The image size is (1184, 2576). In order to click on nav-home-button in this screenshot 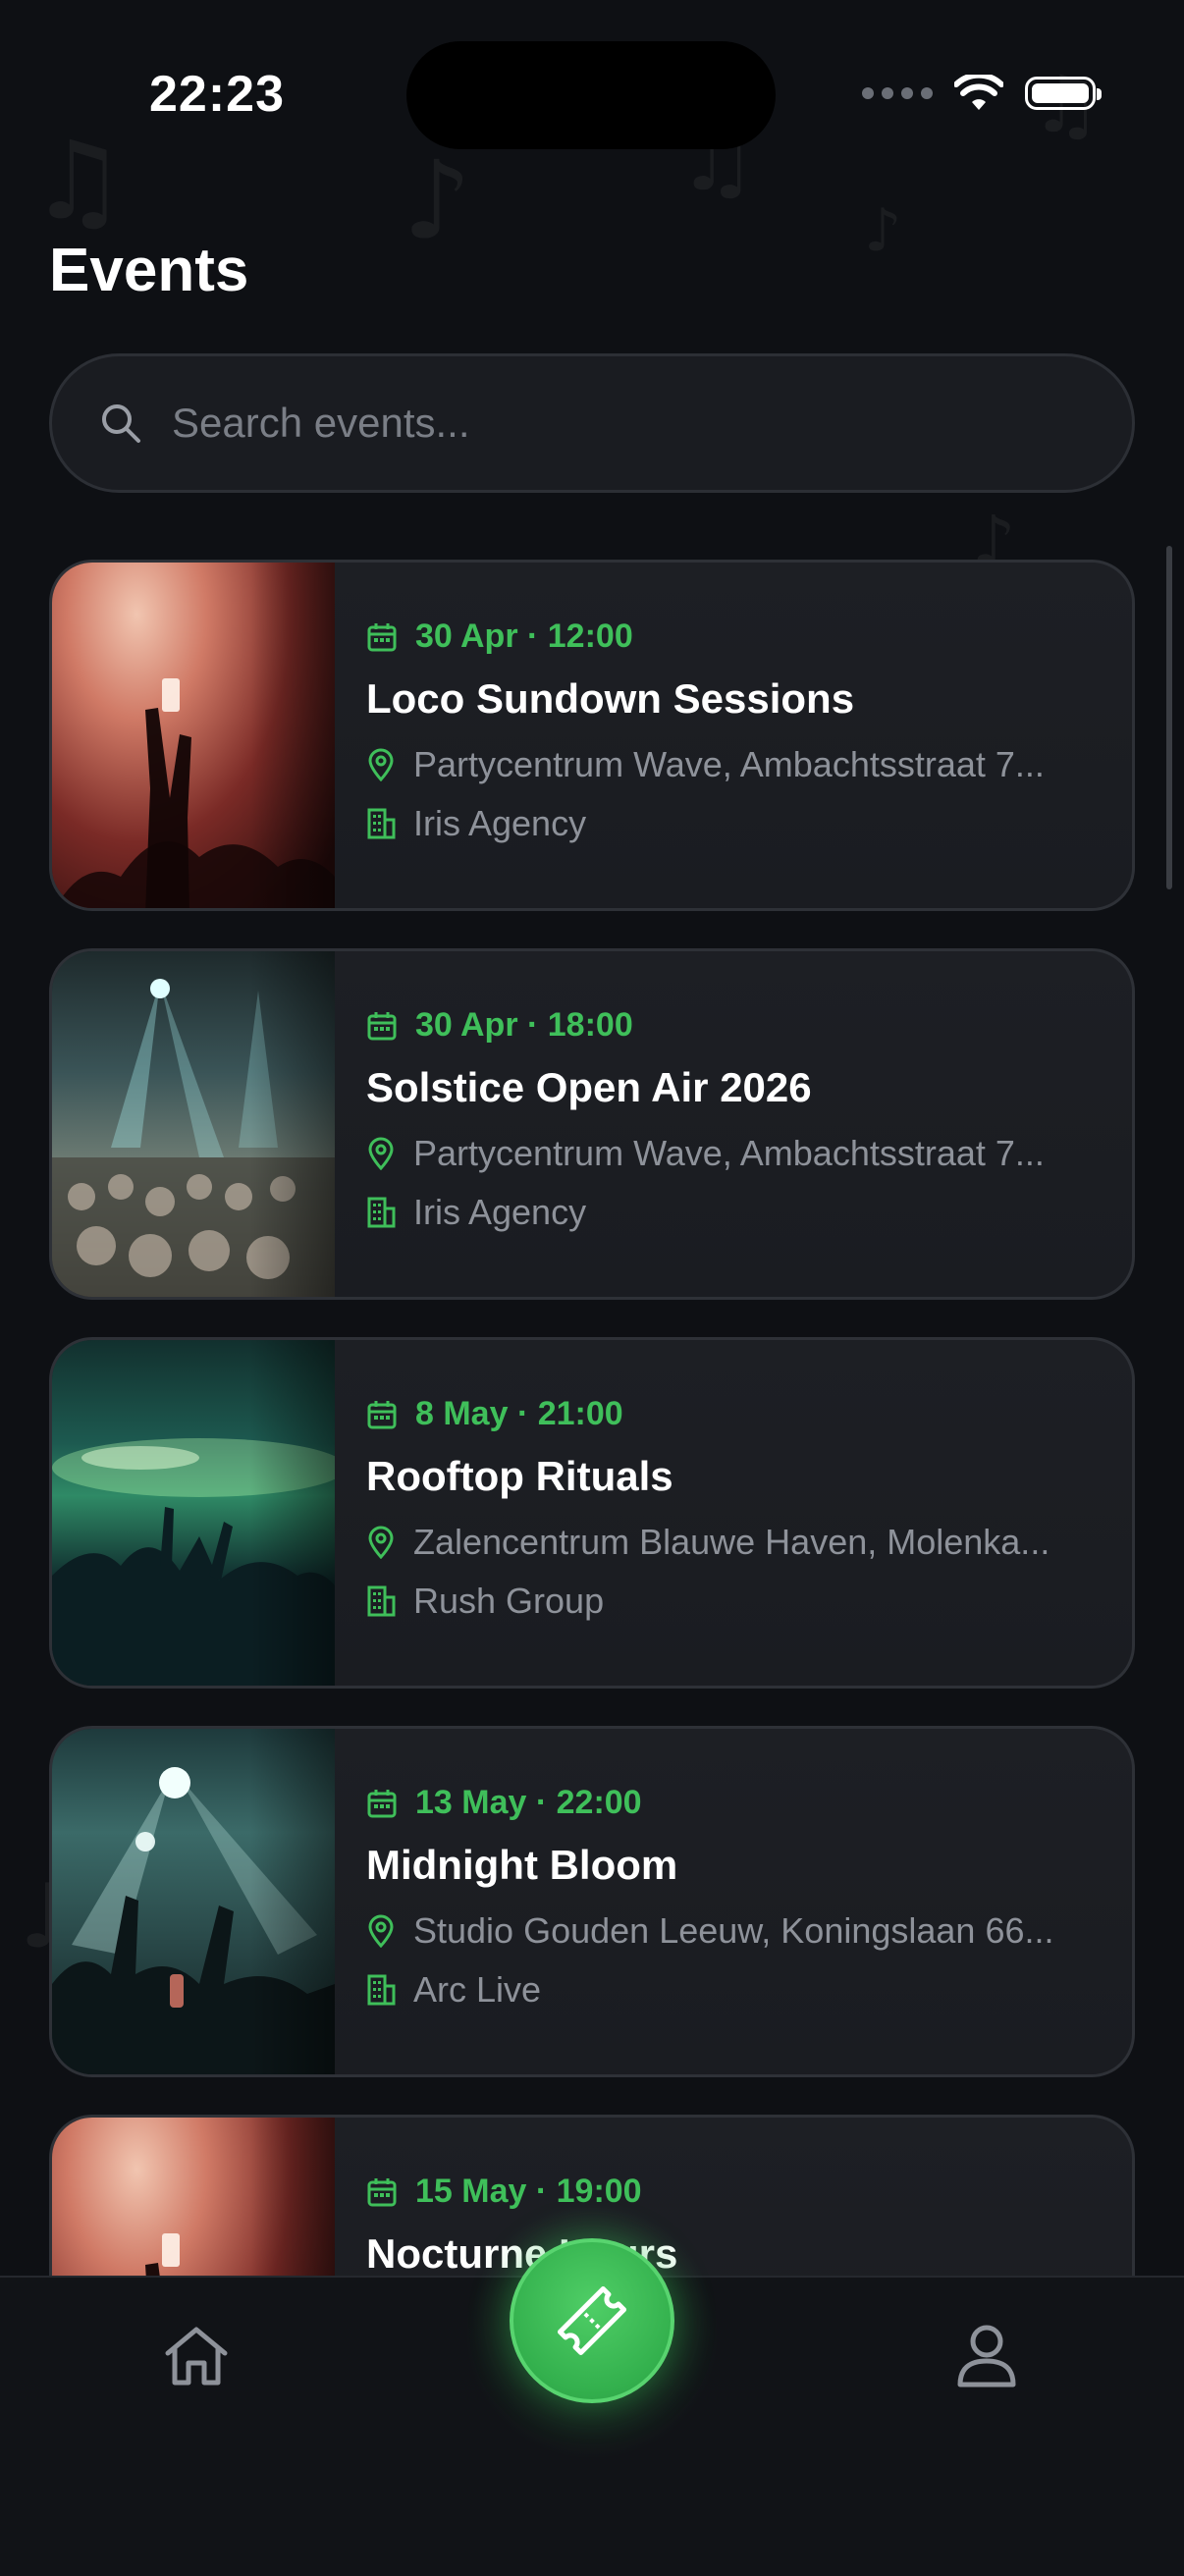, I will do `click(196, 2356)`.